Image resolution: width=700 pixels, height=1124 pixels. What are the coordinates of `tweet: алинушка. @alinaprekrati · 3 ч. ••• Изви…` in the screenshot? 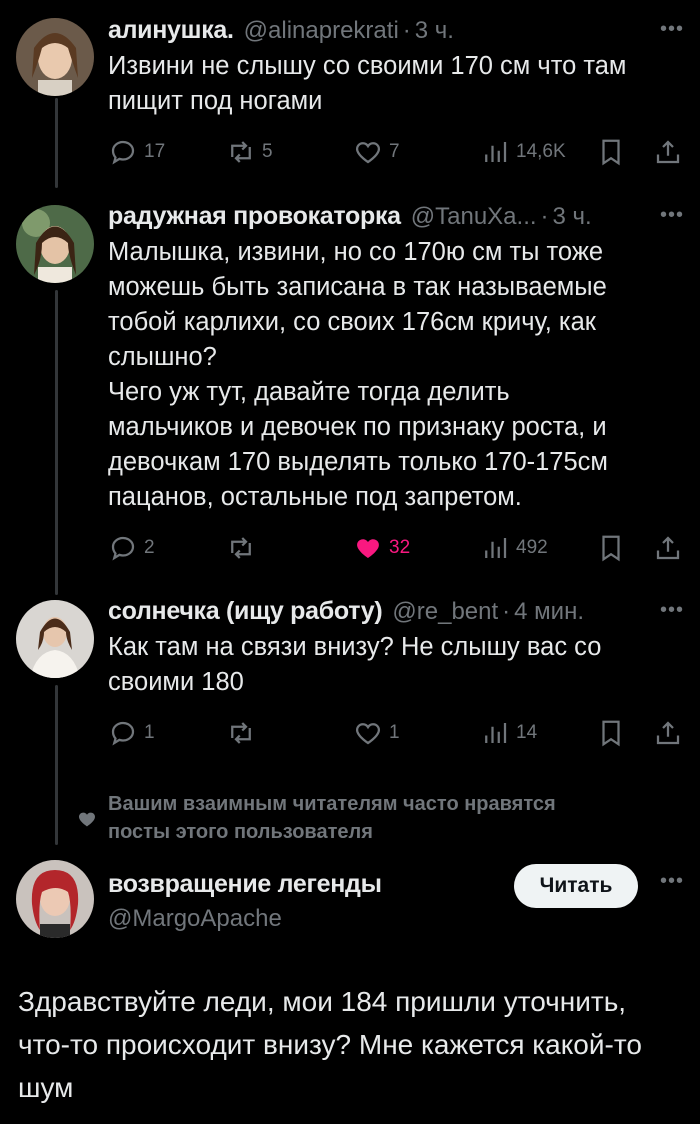 It's located at (396, 96).